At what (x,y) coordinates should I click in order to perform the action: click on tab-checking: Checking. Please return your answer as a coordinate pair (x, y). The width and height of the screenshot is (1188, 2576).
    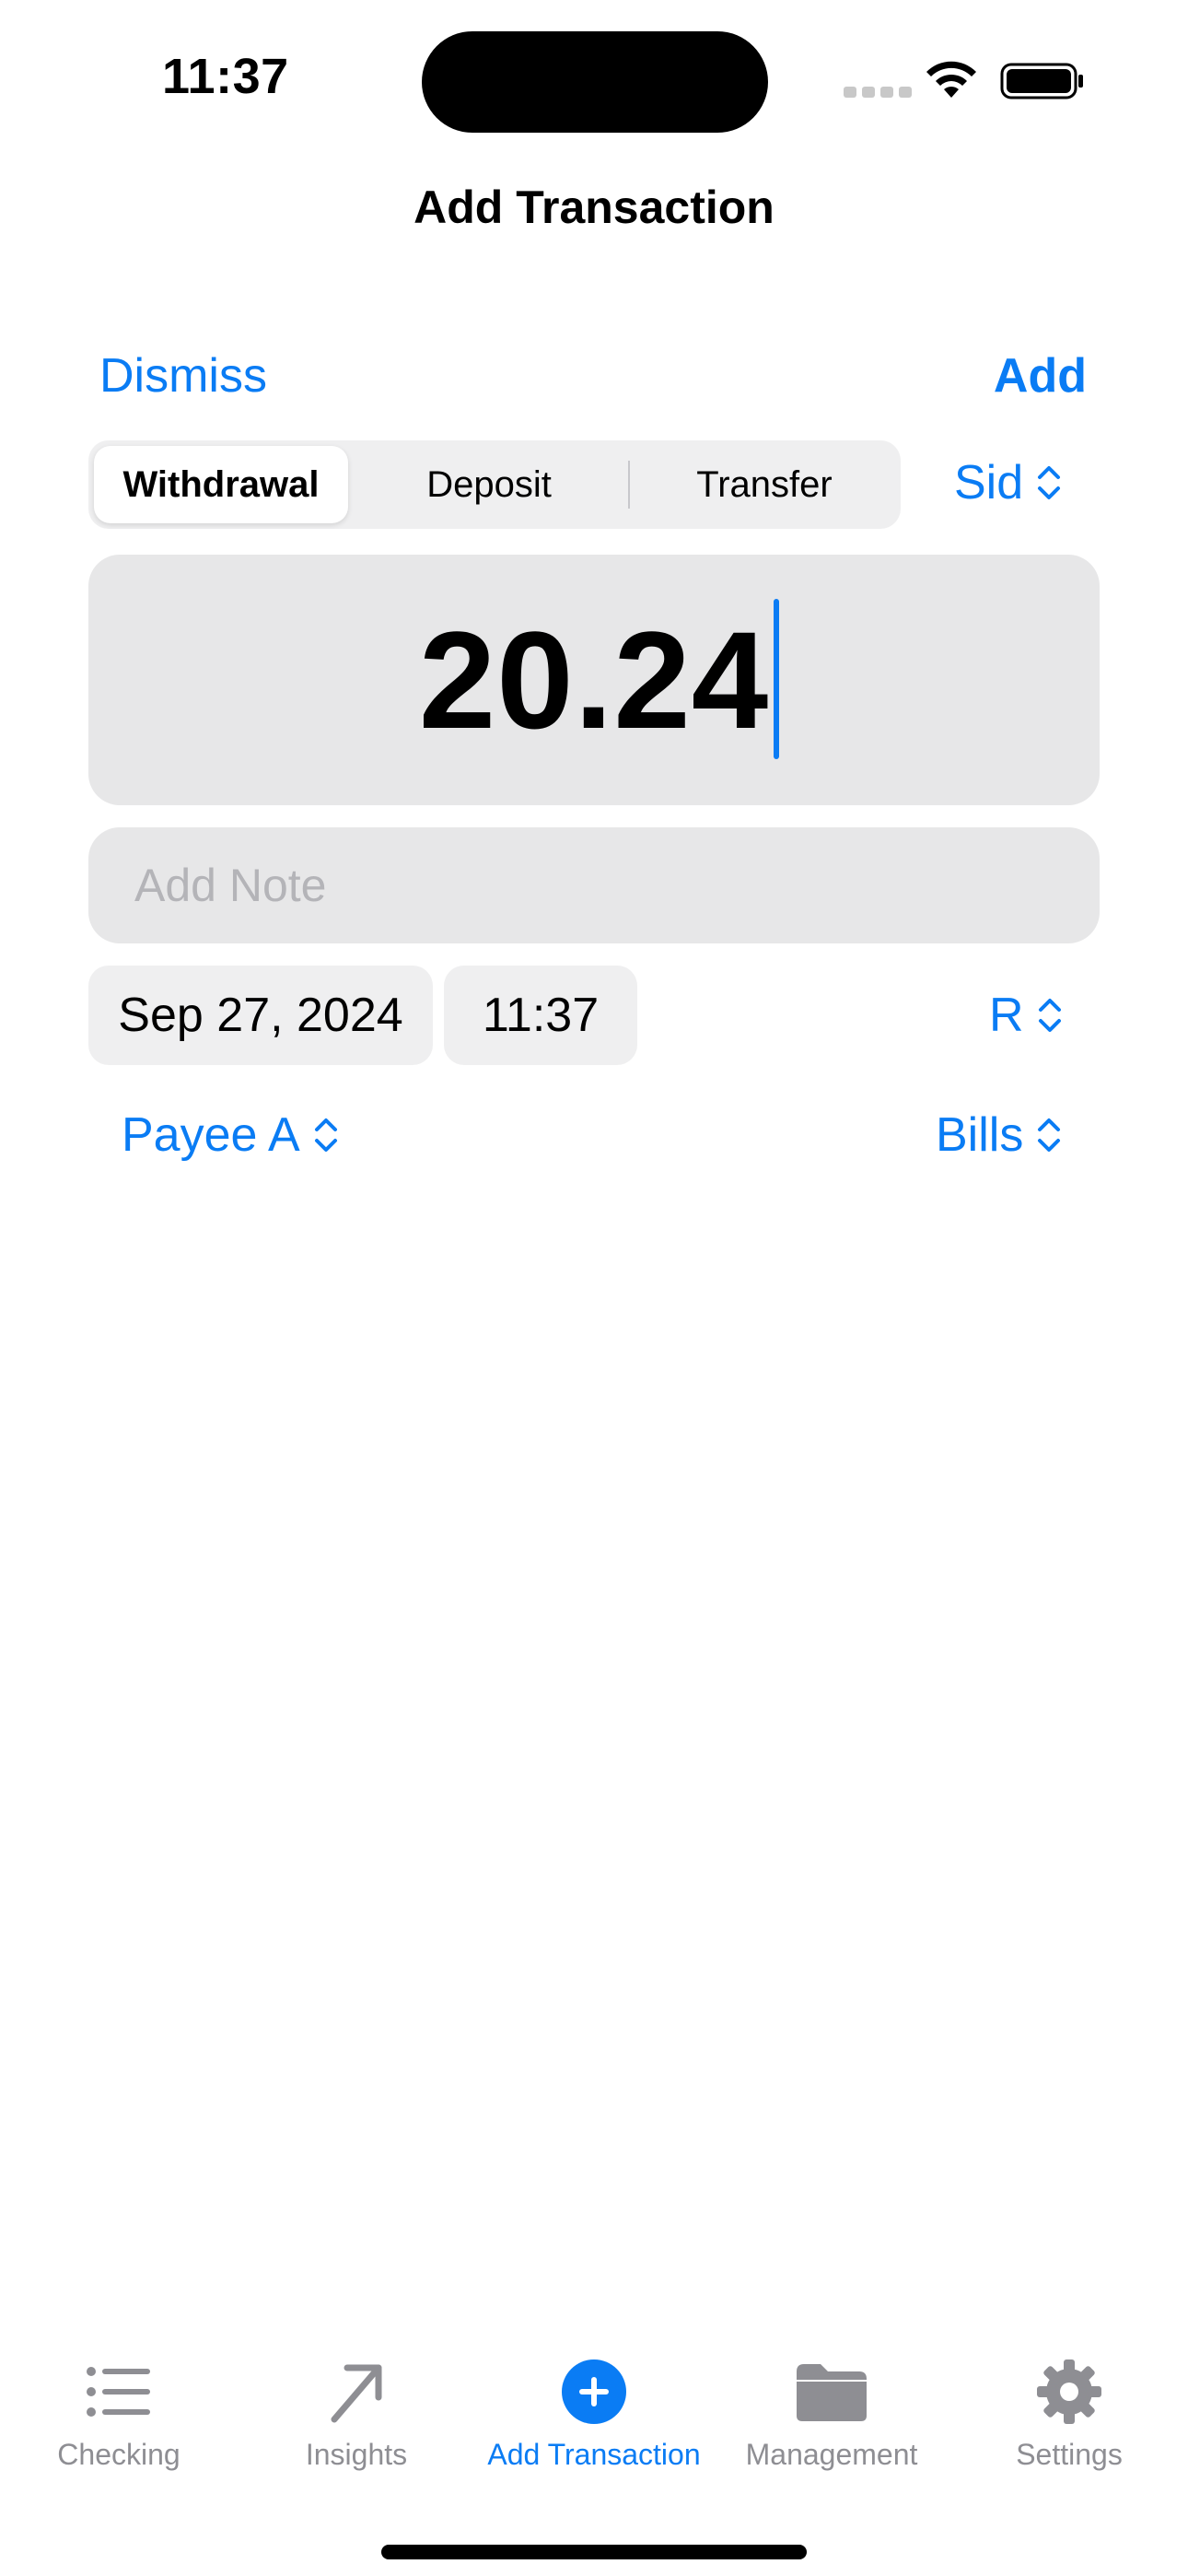
    Looking at the image, I should click on (119, 2415).